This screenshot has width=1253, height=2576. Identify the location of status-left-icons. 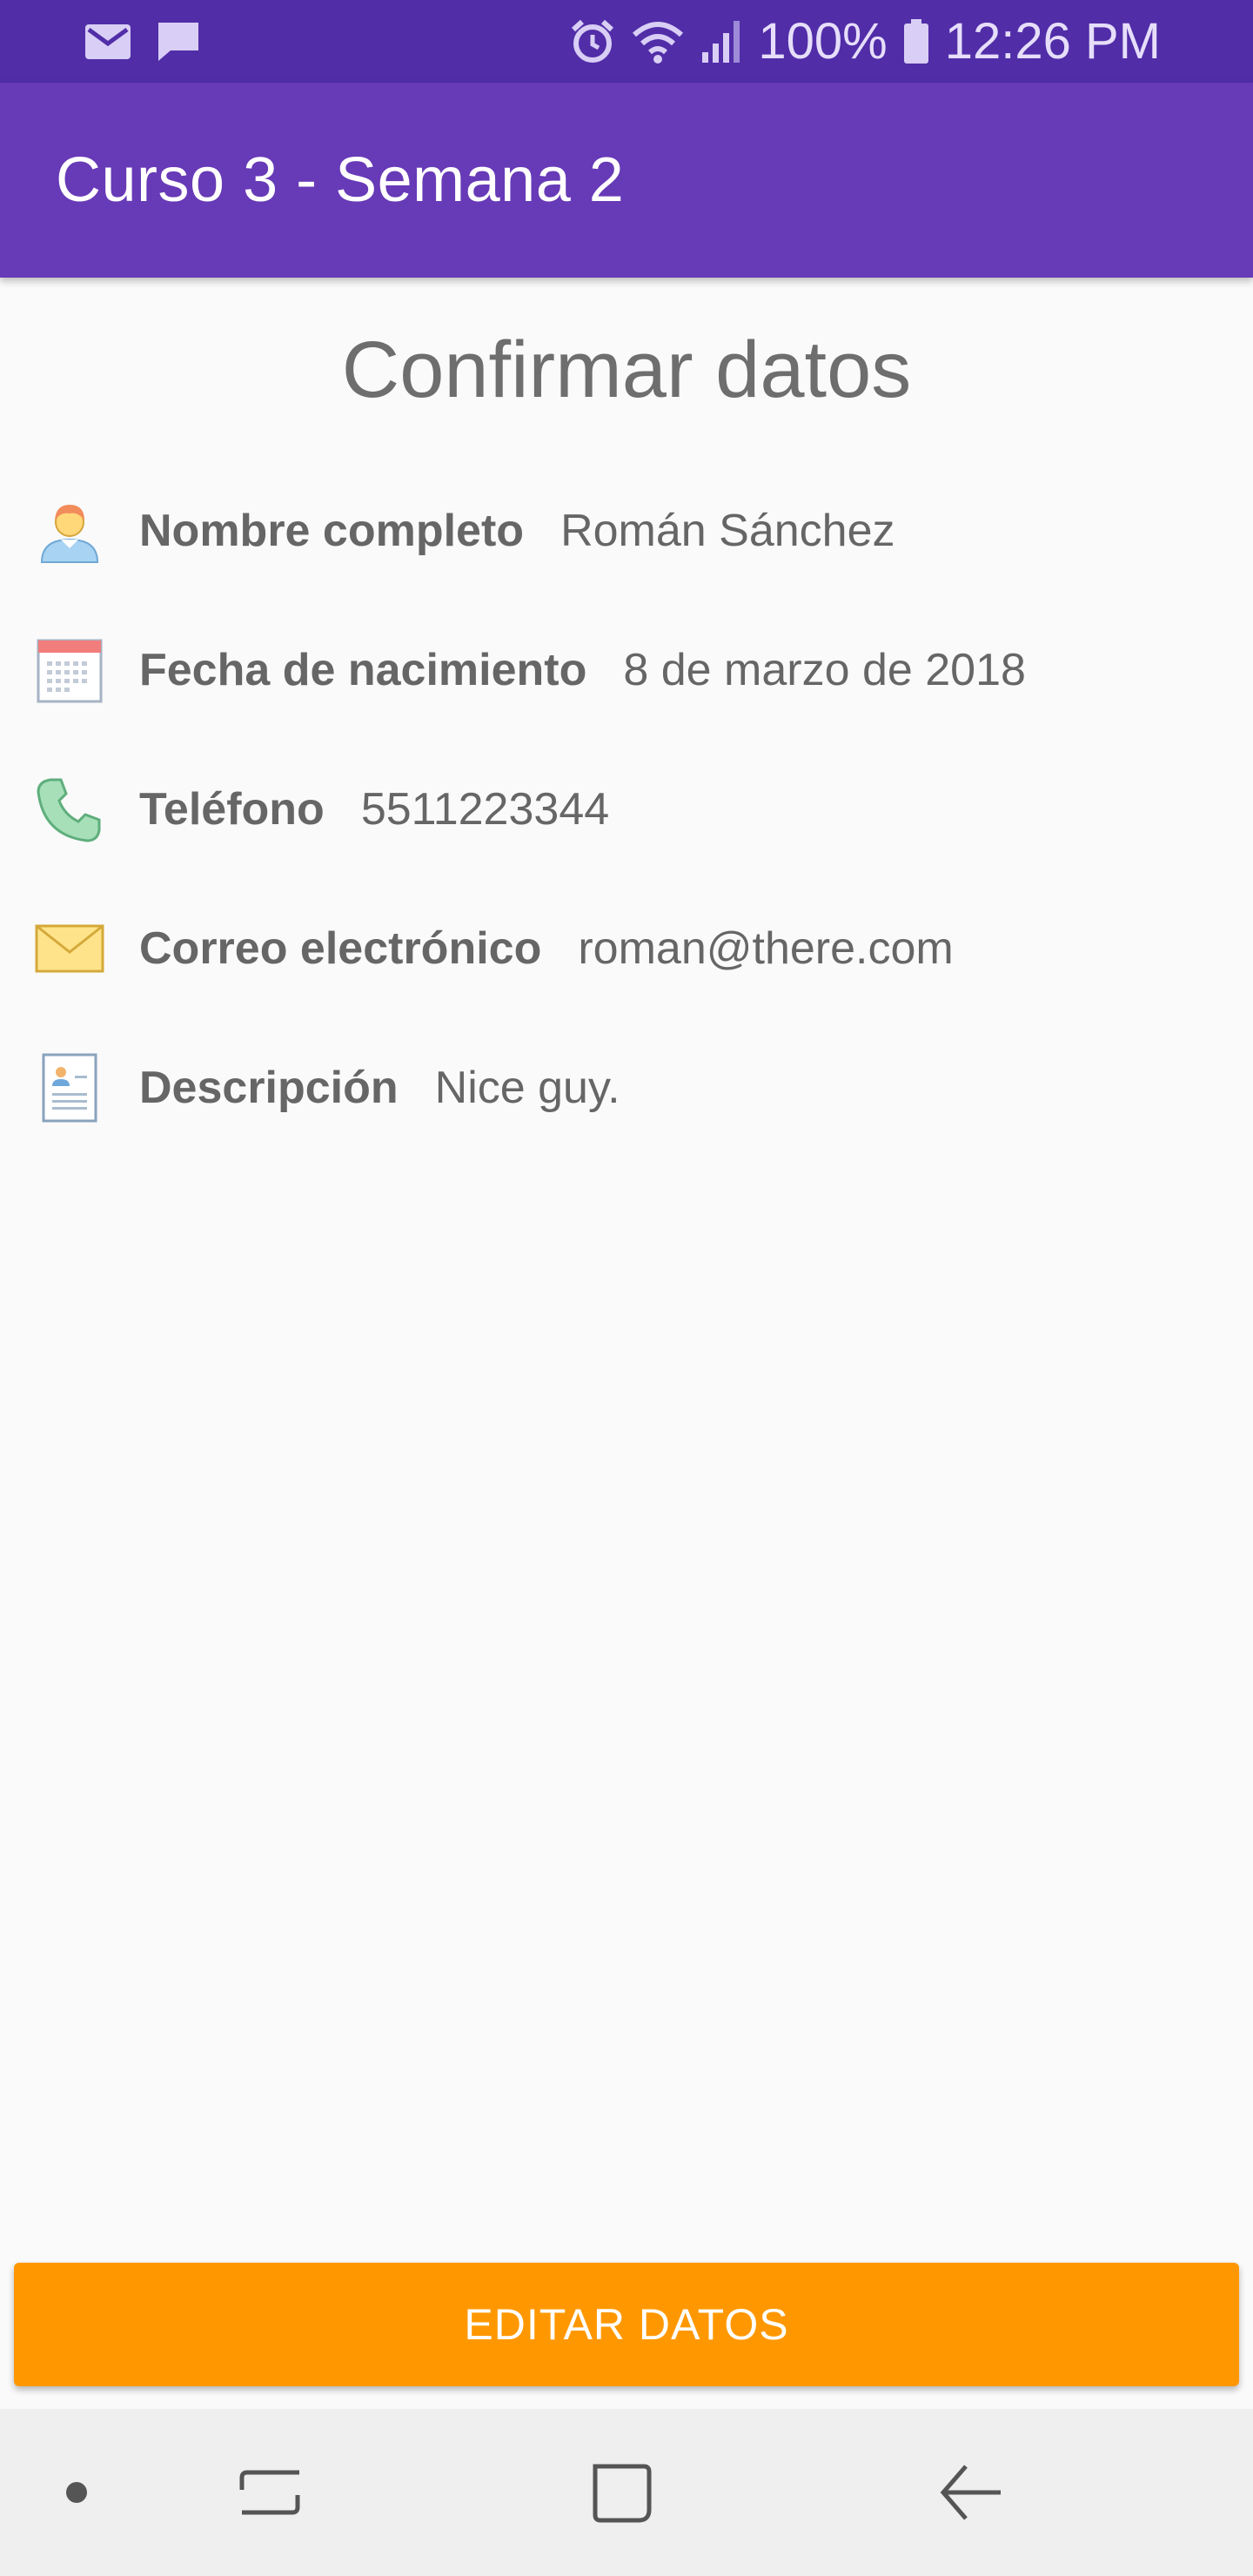
(142, 42).